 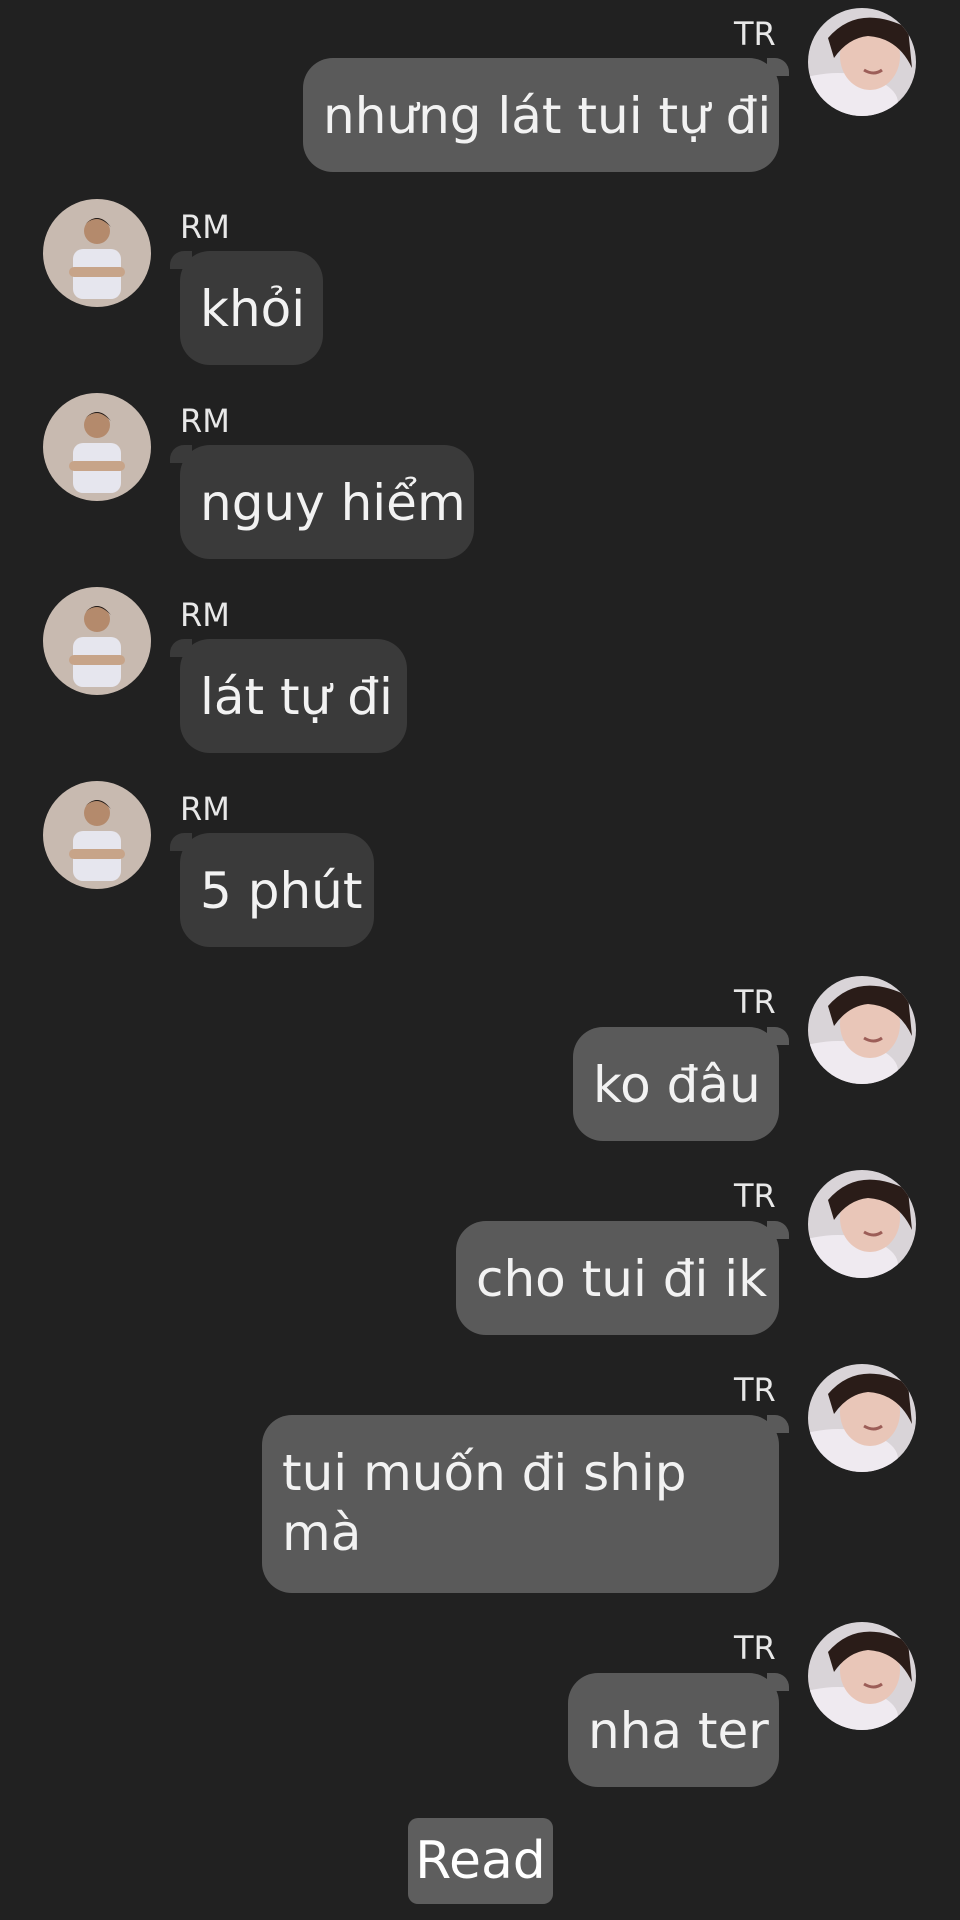 What do you see at coordinates (525, 1504) in the screenshot?
I see `message-bubble: tui muốn đi ship mà` at bounding box center [525, 1504].